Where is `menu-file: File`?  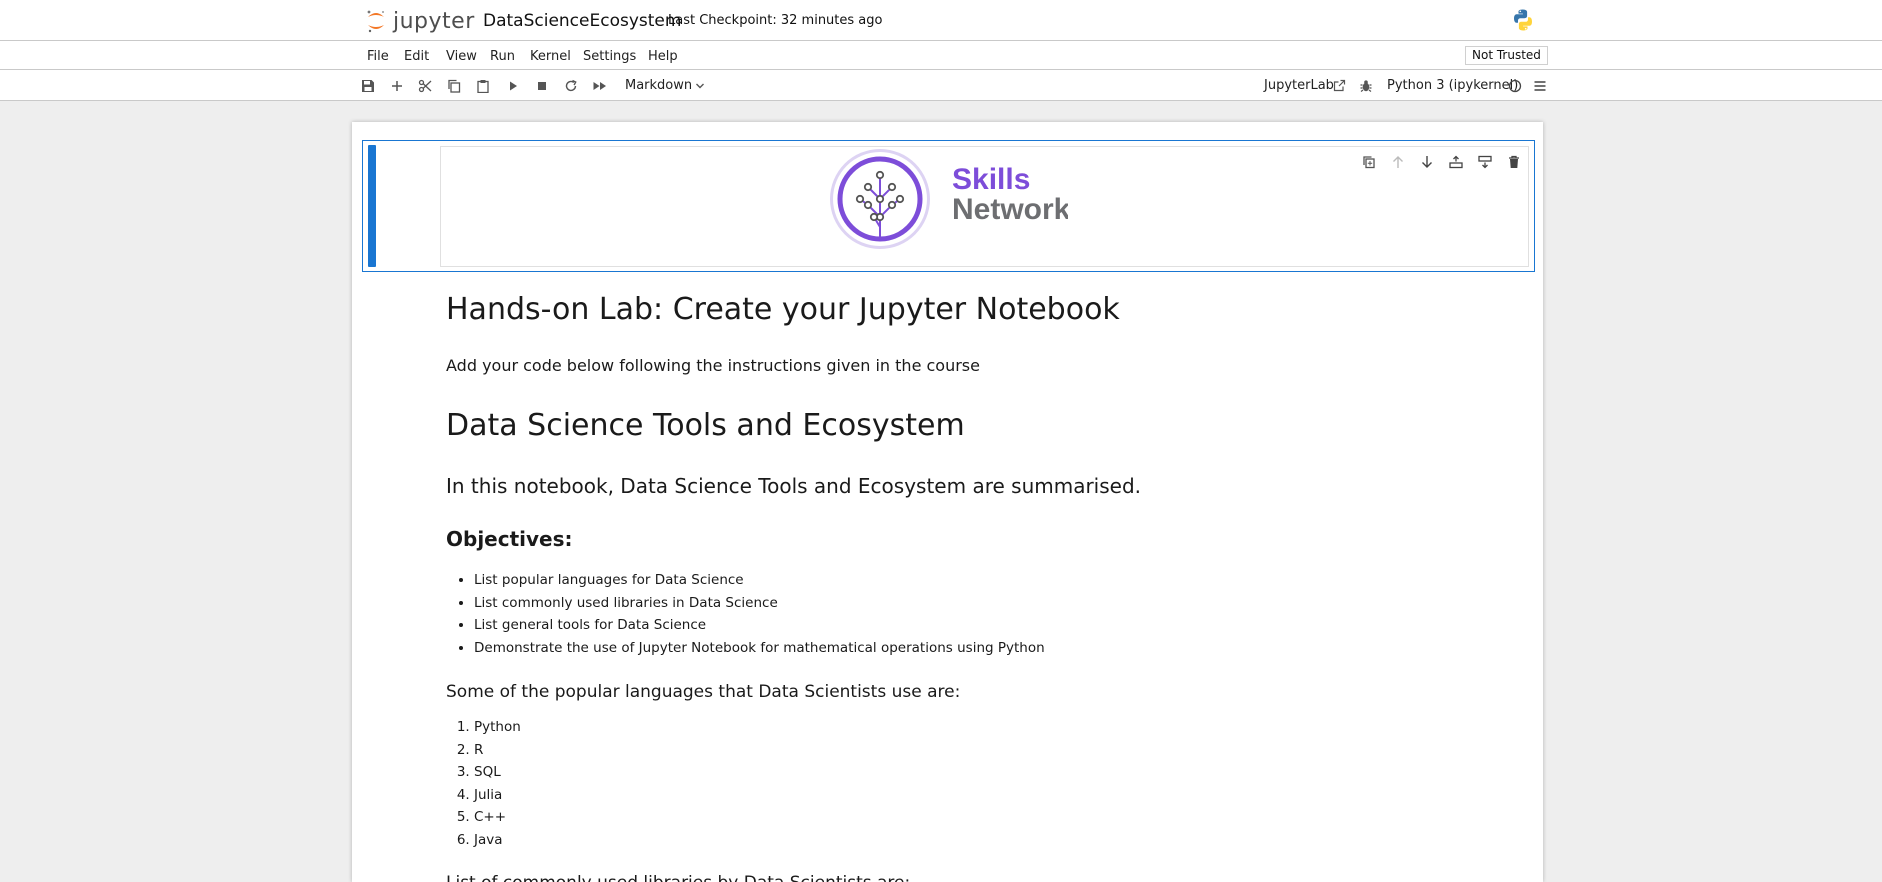
menu-file: File is located at coordinates (378, 56).